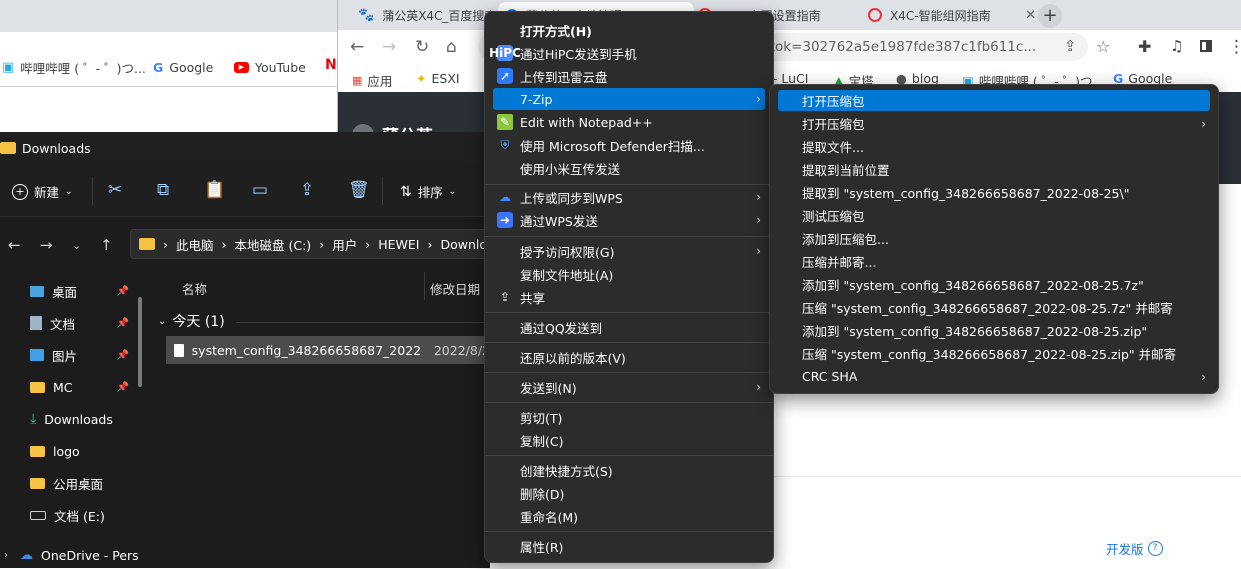  What do you see at coordinates (87, 515) in the screenshot?
I see `sidebar-item-drive-e: 文档 (E:)` at bounding box center [87, 515].